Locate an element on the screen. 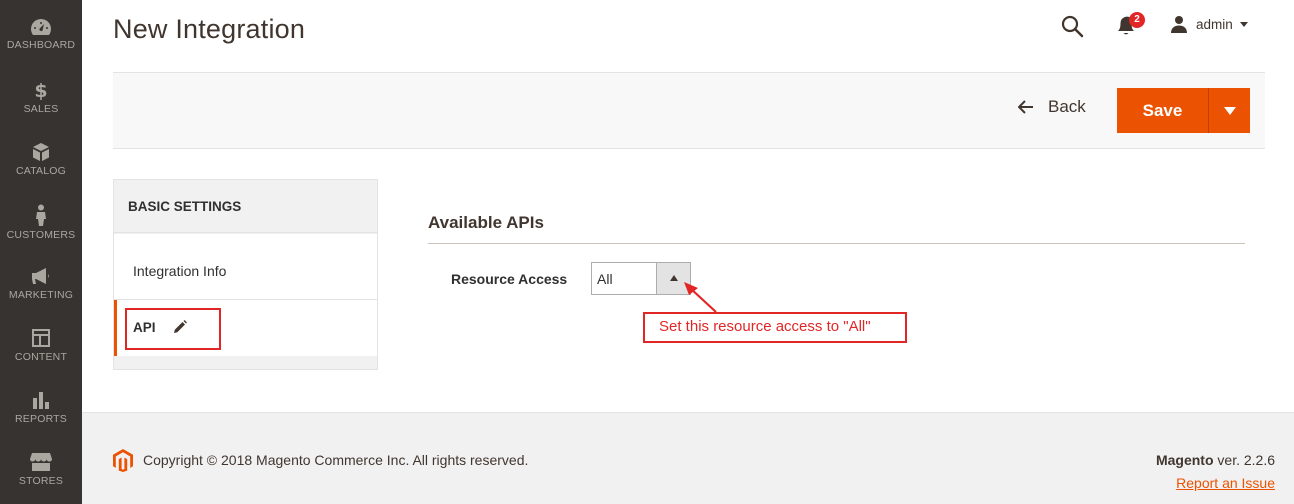 This screenshot has width=1294, height=504. store-icon is located at coordinates (41, 462).